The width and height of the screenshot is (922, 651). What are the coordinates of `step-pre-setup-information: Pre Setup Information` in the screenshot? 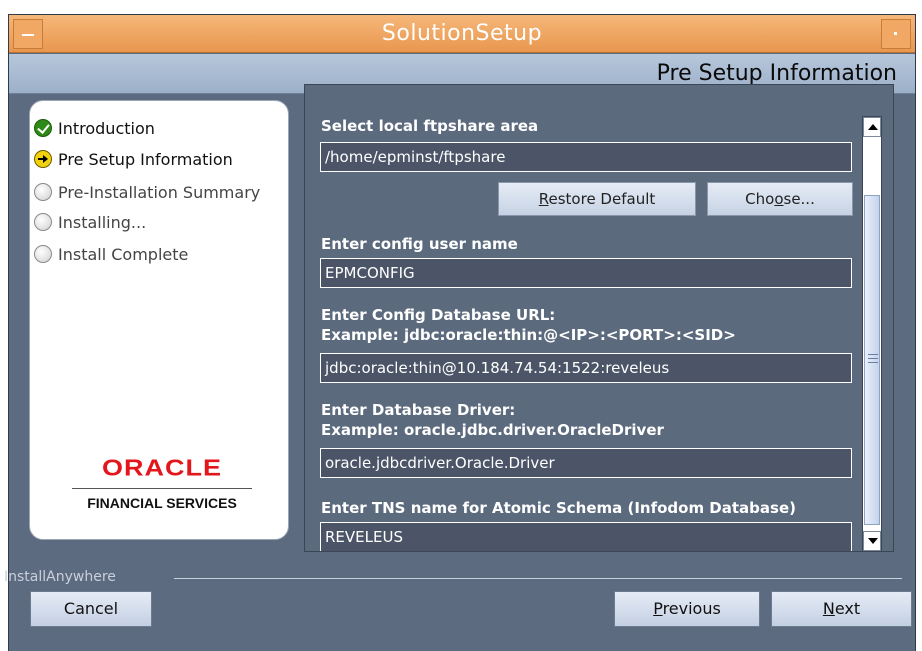 It's located at (133, 159).